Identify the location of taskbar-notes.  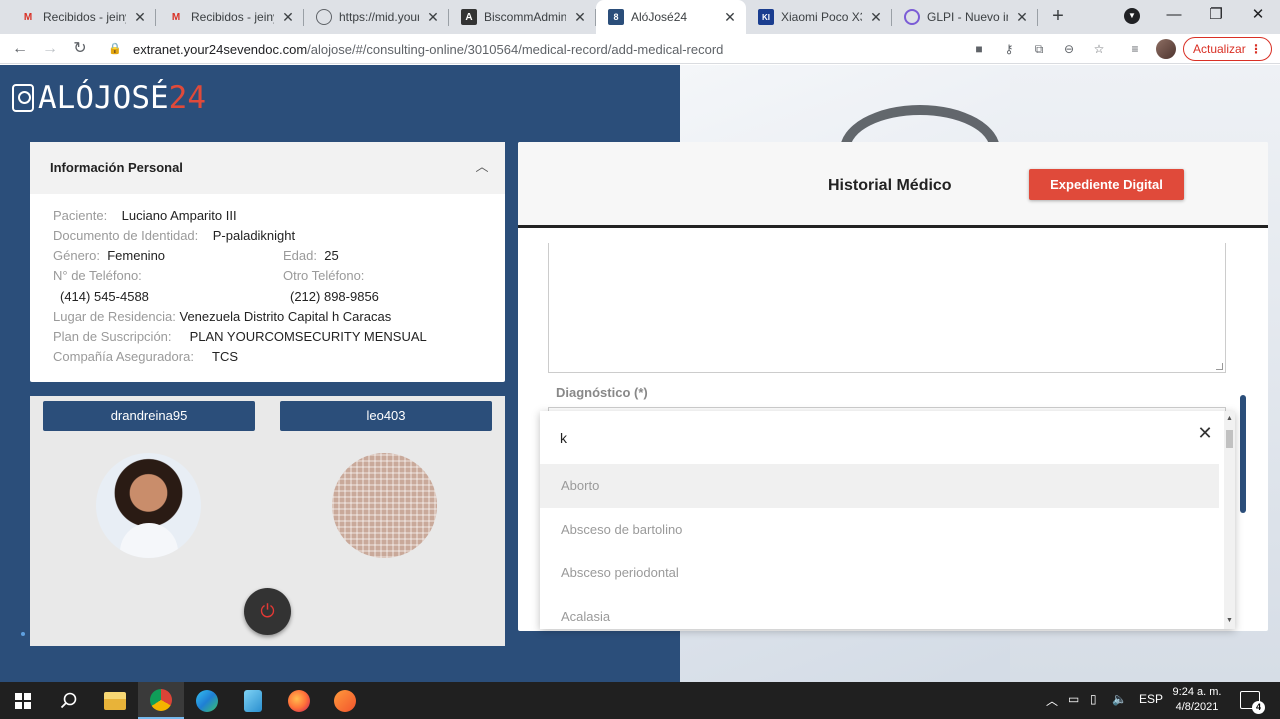
(253, 700).